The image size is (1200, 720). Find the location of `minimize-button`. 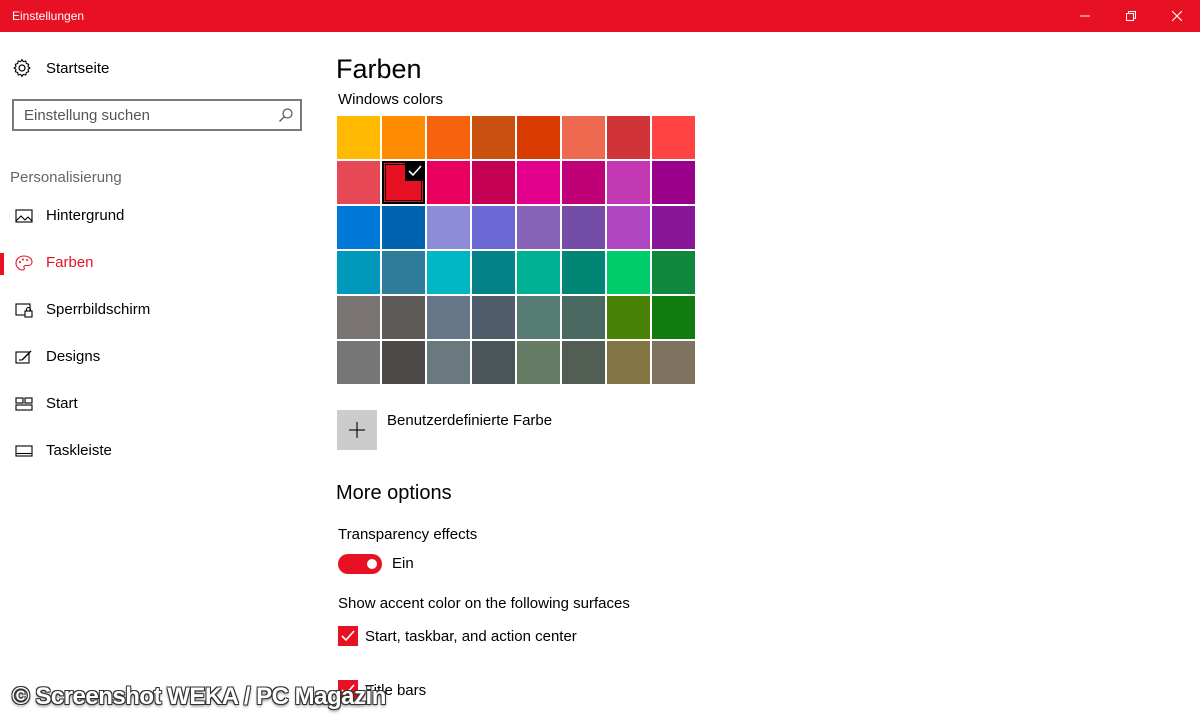

minimize-button is located at coordinates (1085, 16).